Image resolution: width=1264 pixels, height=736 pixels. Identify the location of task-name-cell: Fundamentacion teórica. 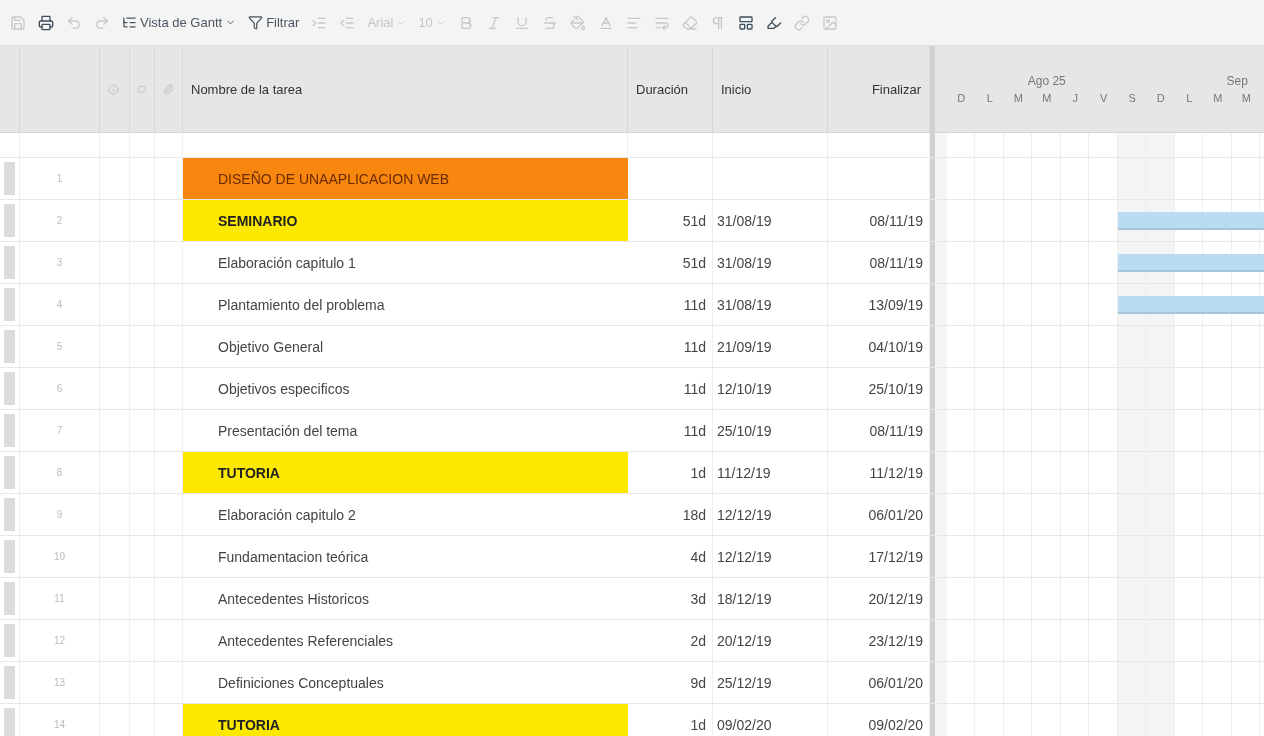
(405, 556).